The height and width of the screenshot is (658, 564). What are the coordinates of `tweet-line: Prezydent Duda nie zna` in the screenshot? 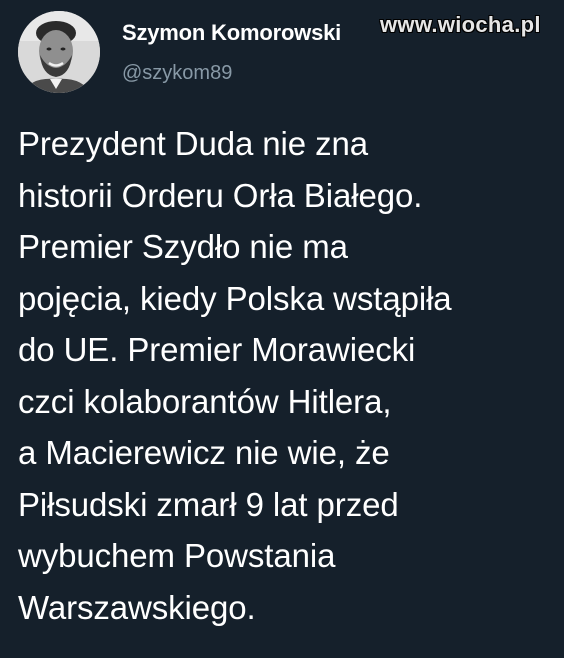 It's located at (193, 143).